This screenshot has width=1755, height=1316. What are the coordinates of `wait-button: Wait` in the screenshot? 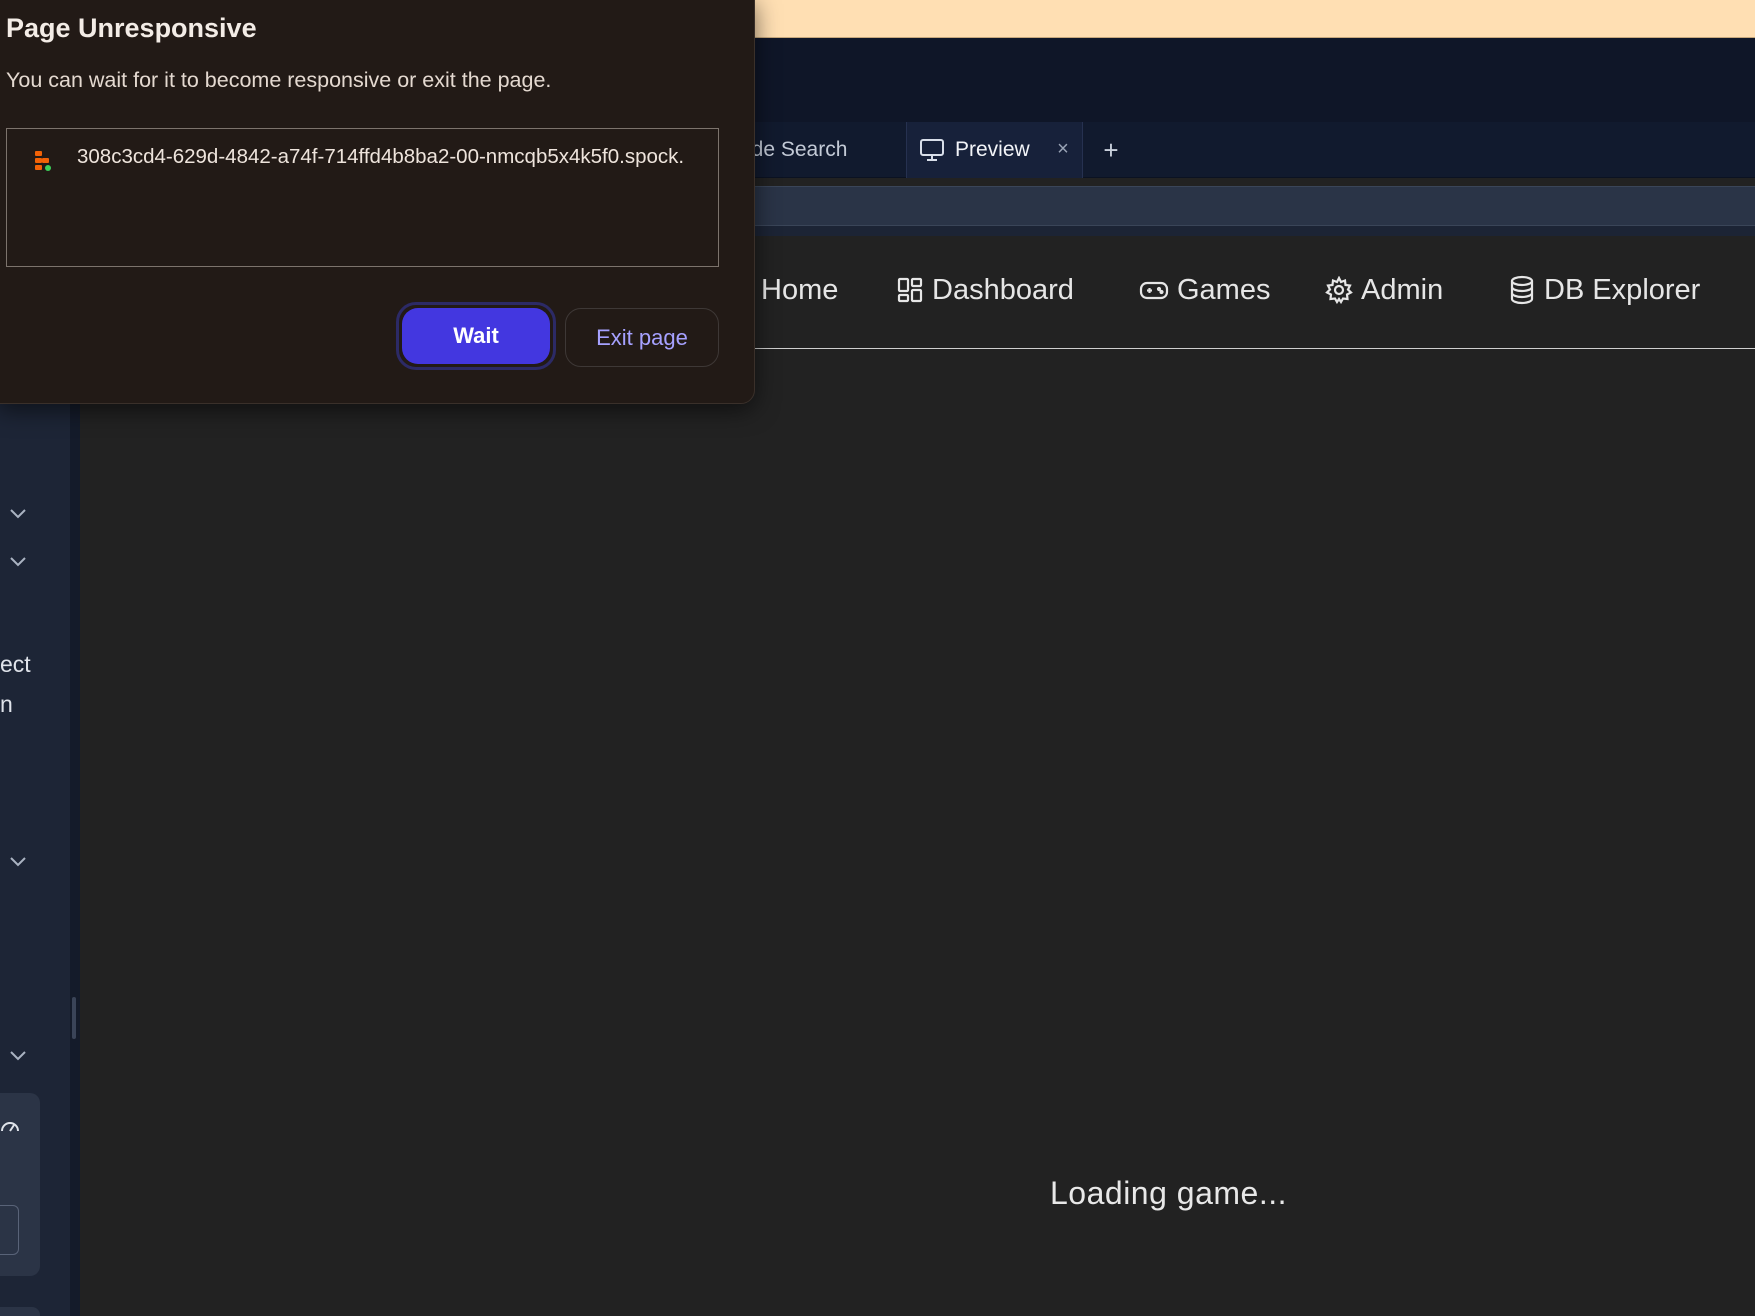 It's located at (476, 336).